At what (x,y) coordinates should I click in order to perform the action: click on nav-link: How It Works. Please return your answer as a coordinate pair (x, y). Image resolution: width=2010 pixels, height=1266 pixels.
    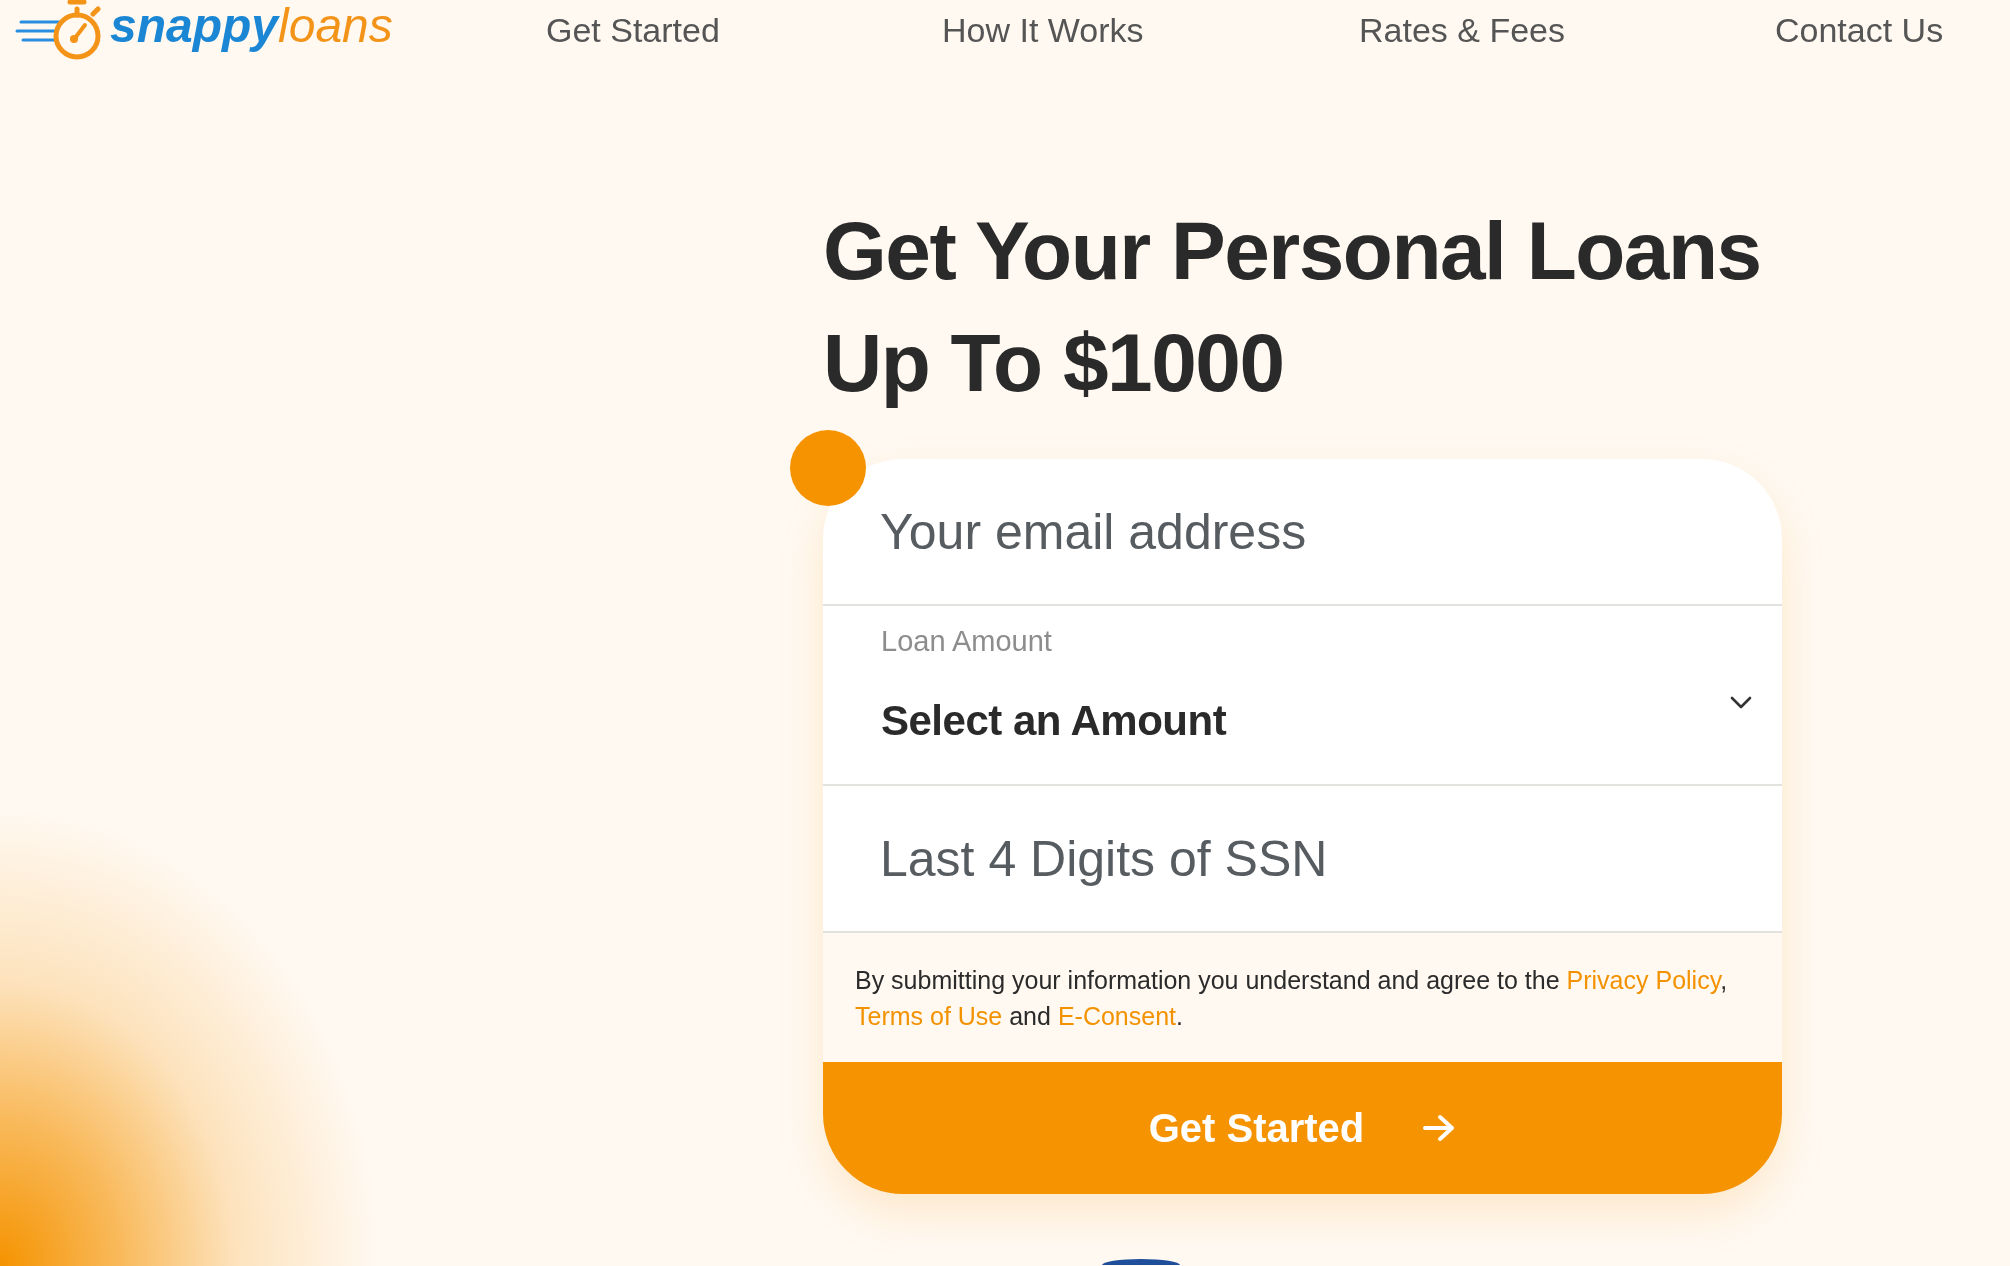
    Looking at the image, I should click on (1043, 30).